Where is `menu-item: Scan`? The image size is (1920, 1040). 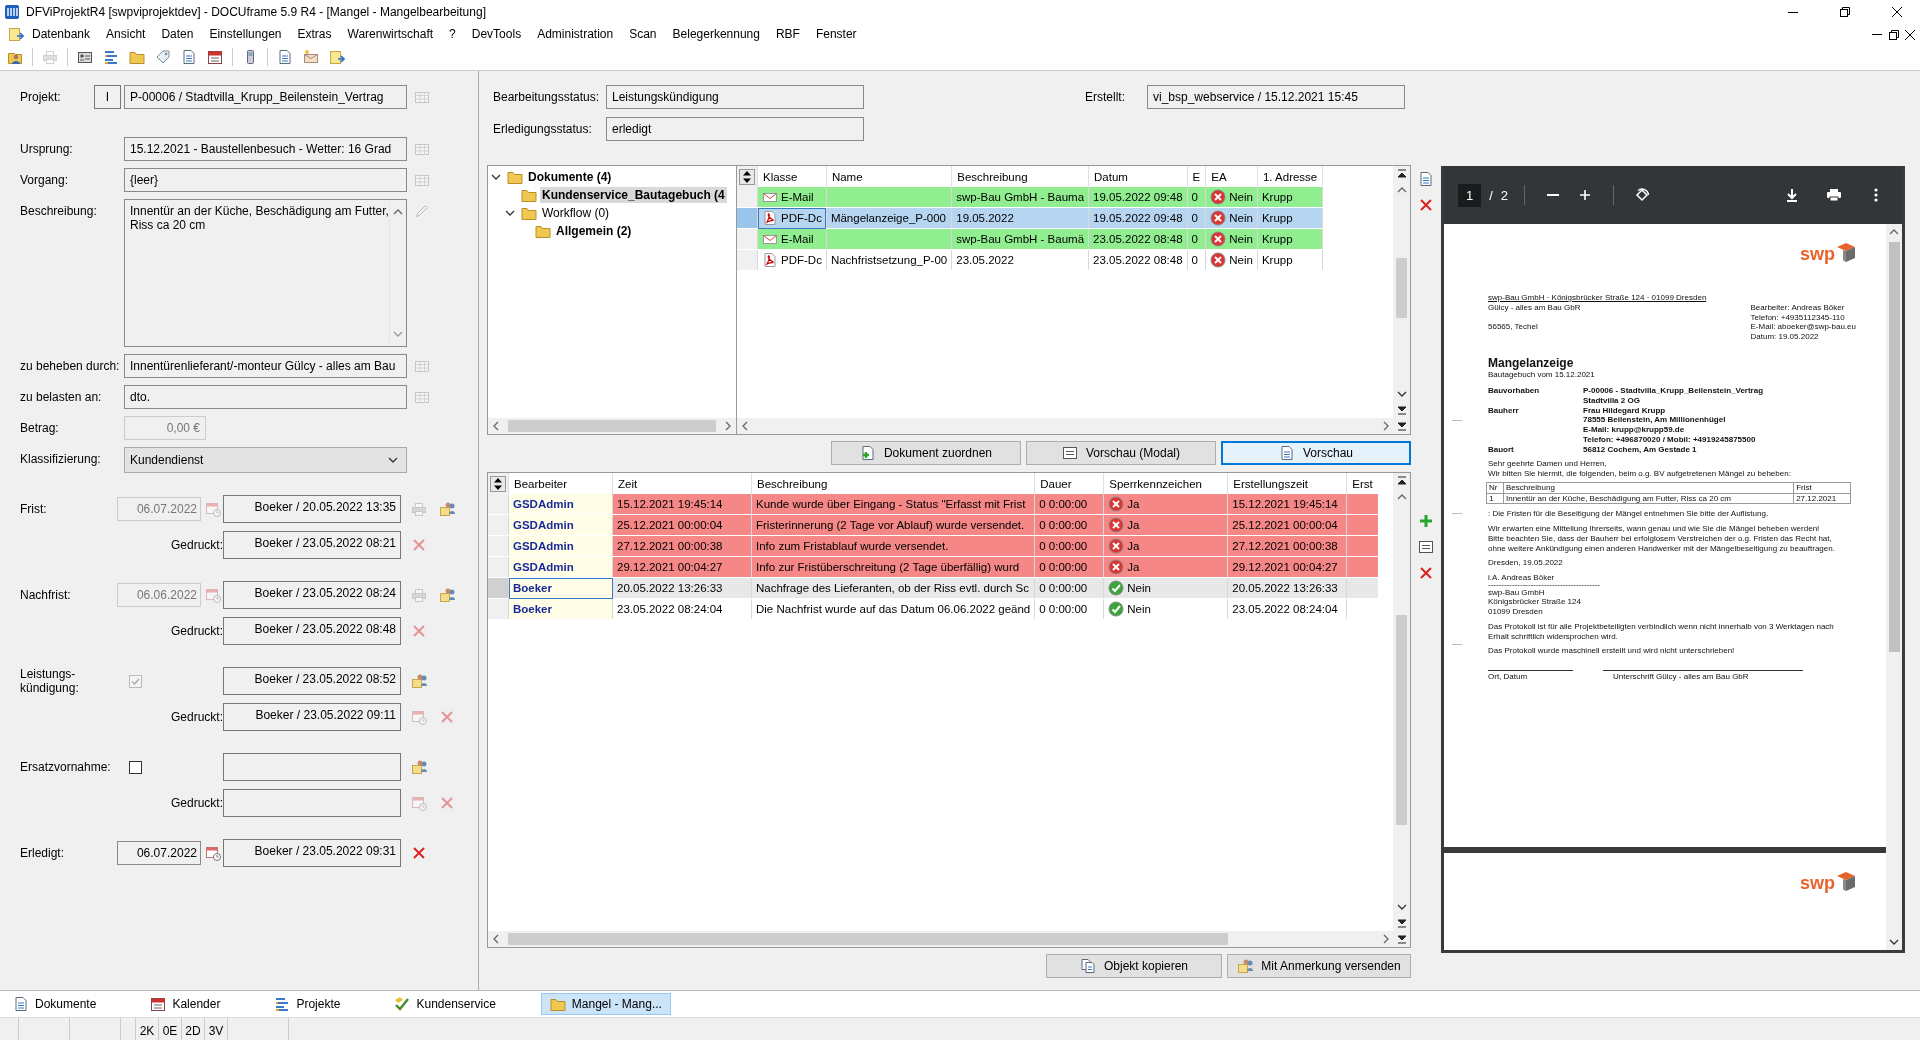
menu-item: Scan is located at coordinates (643, 34).